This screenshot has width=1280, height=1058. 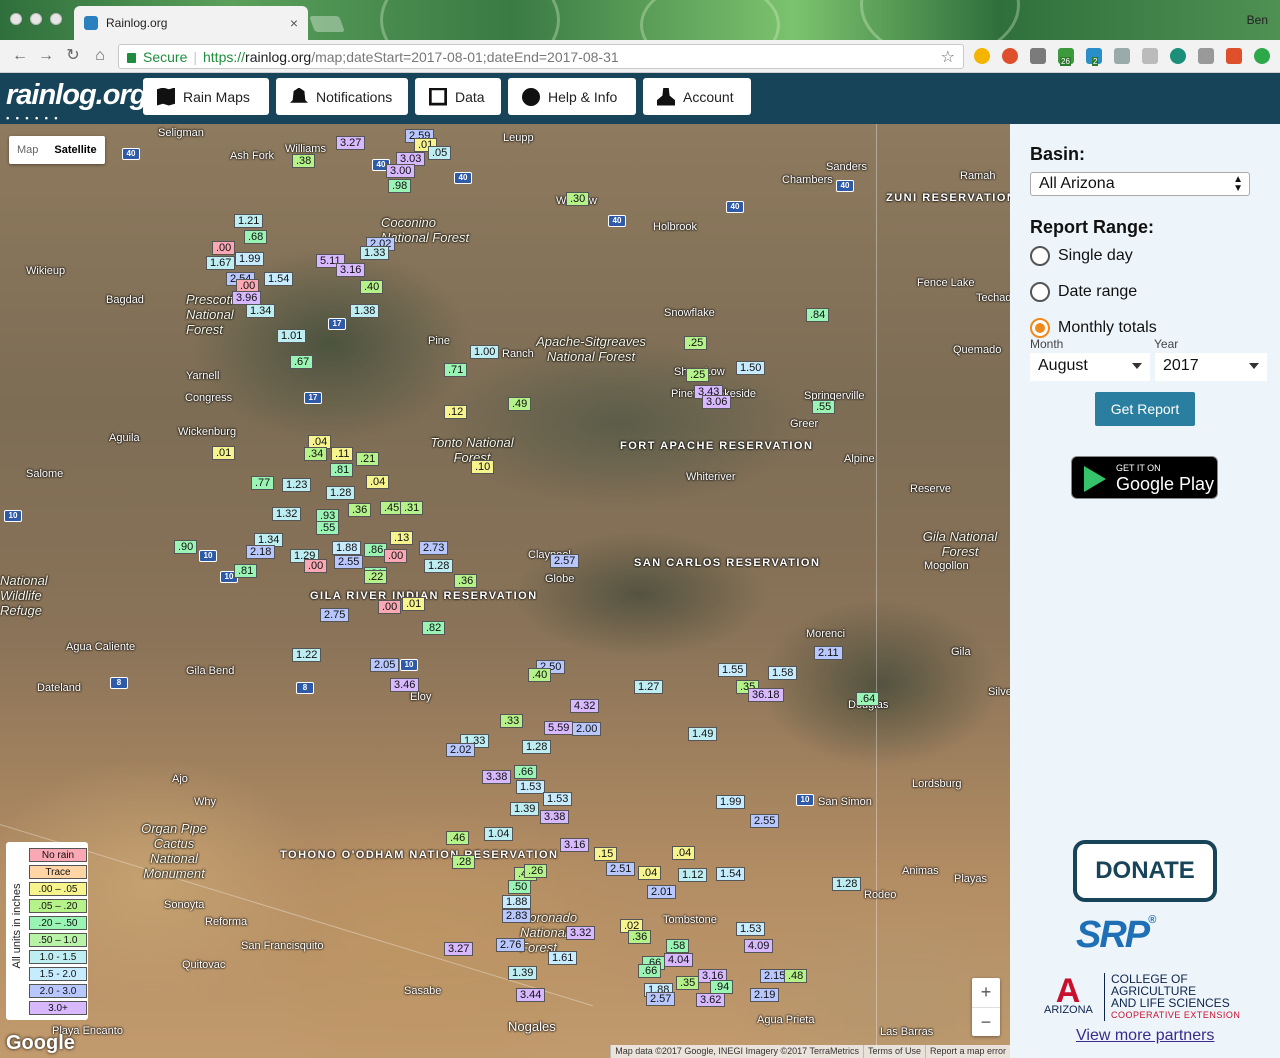 What do you see at coordinates (368, 459) in the screenshot?
I see `gauge-reading-marker: .21` at bounding box center [368, 459].